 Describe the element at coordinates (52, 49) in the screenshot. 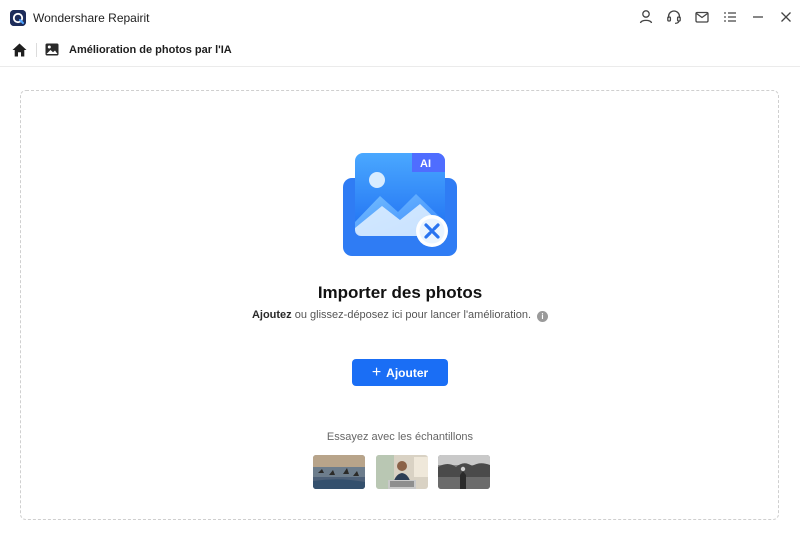

I see `photo-icon` at that location.